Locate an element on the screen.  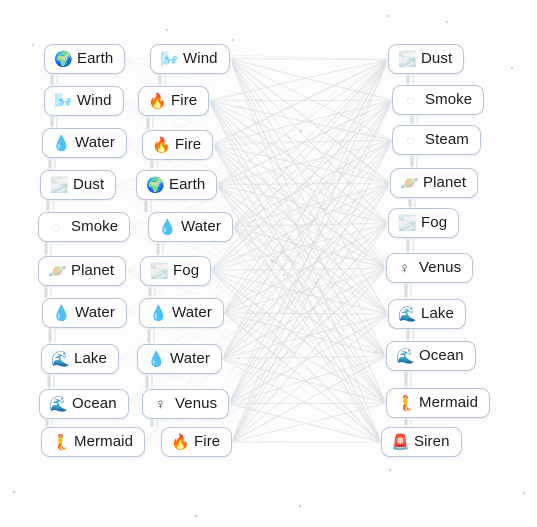
element-card-siren: 🚨 Siren is located at coordinates (421, 442).